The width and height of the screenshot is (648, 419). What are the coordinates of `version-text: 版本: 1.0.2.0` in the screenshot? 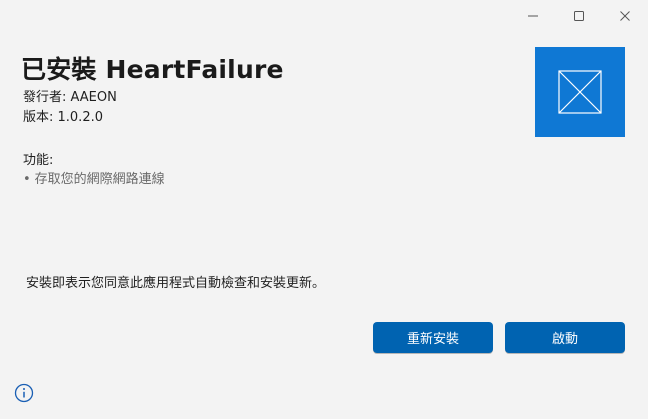 It's located at (63, 117).